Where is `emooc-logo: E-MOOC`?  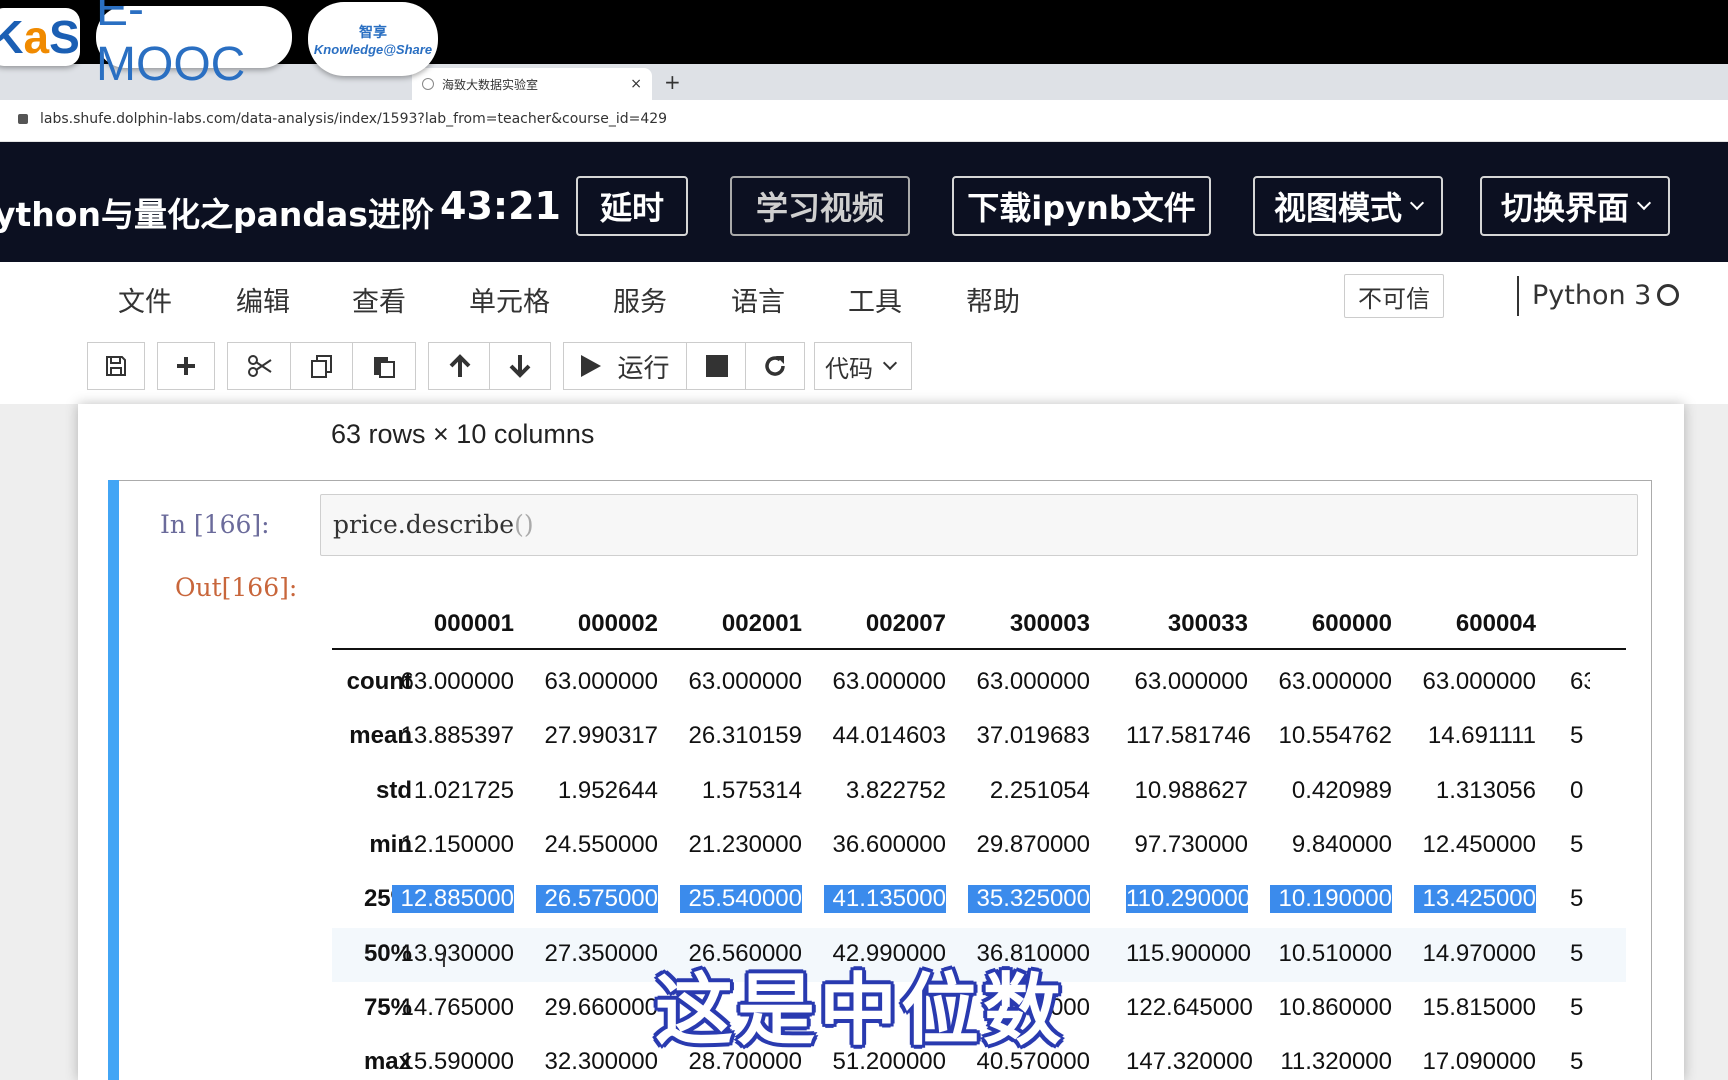
emooc-logo: E-MOOC is located at coordinates (194, 45).